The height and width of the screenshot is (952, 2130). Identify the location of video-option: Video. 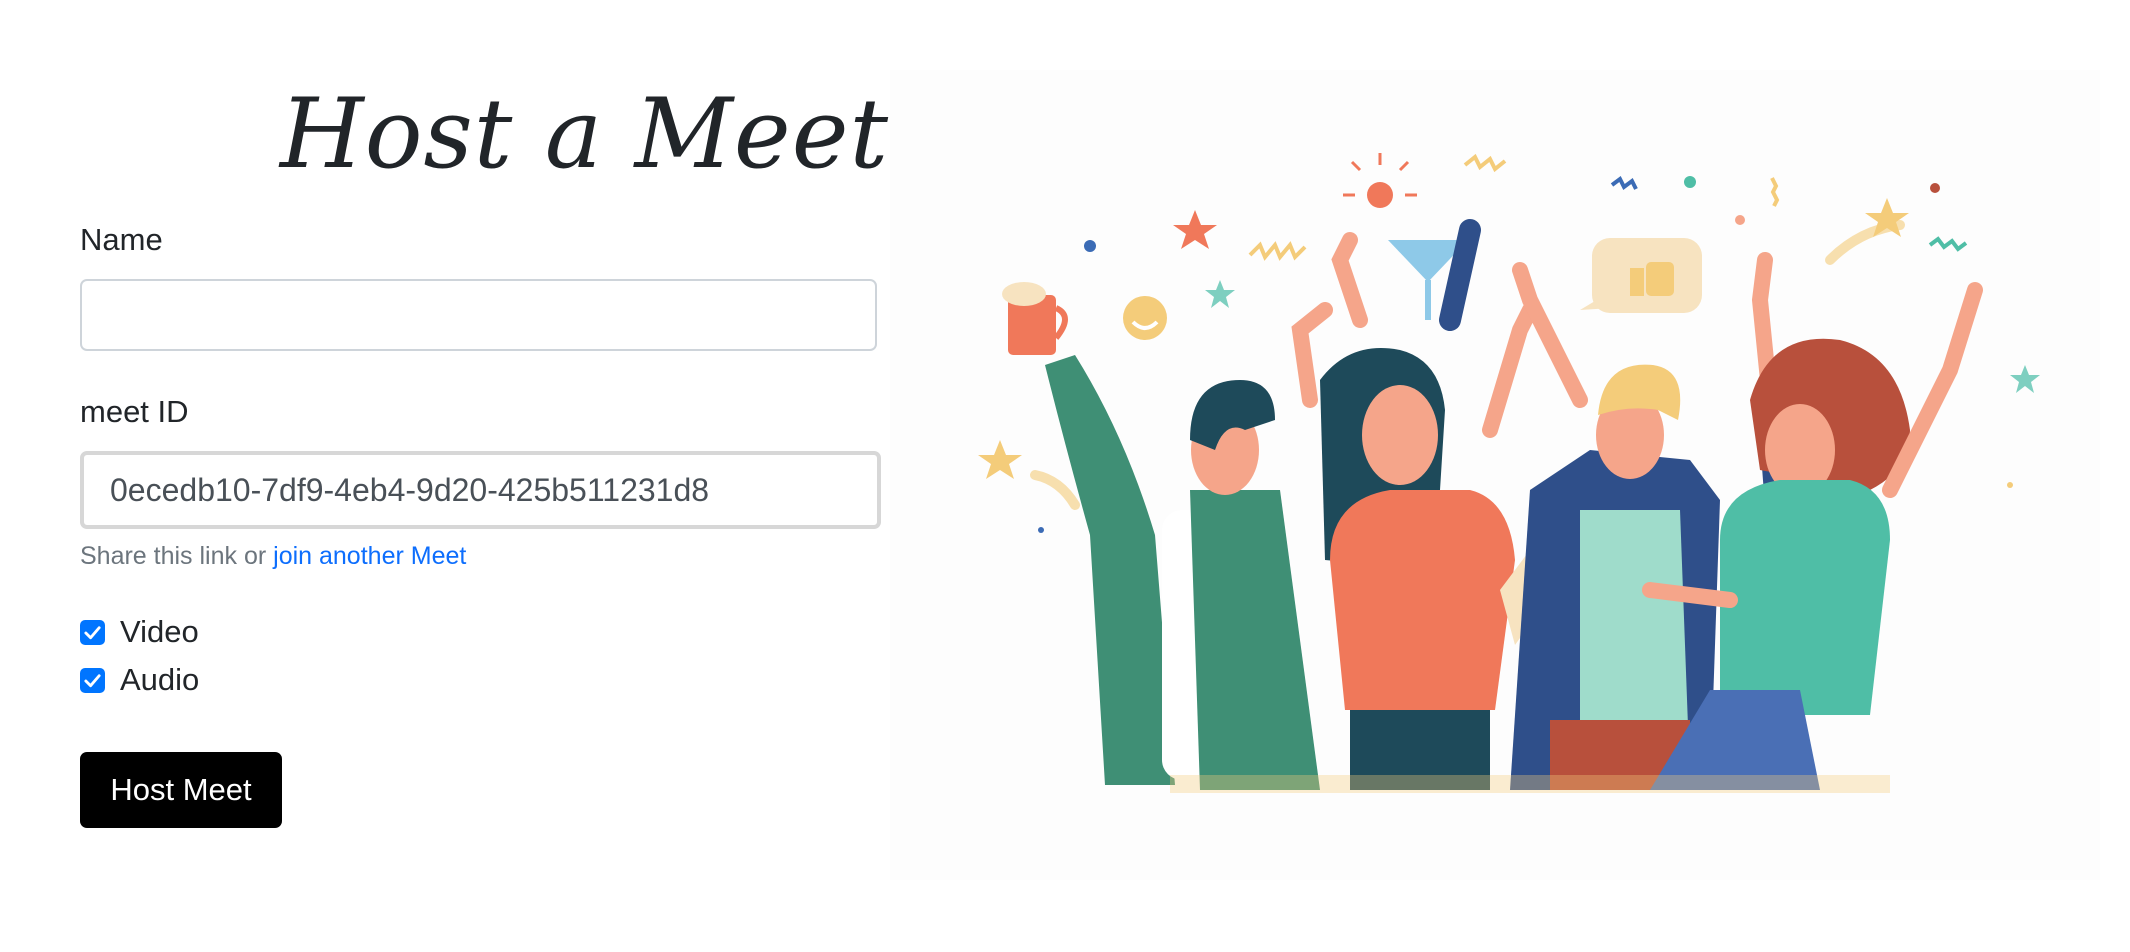
(139, 632).